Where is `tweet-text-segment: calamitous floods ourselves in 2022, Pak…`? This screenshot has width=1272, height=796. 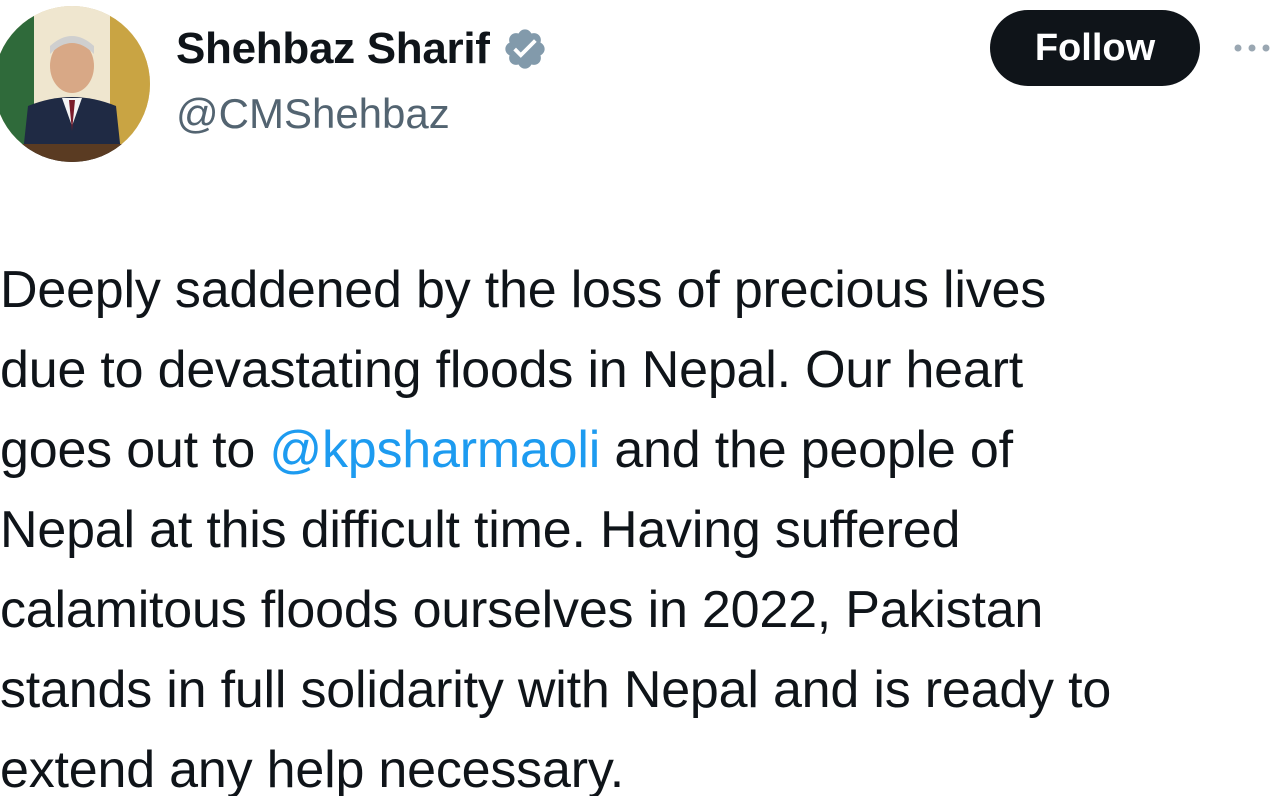
tweet-text-segment: calamitous floods ourselves in 2022, Pak… is located at coordinates (522, 610).